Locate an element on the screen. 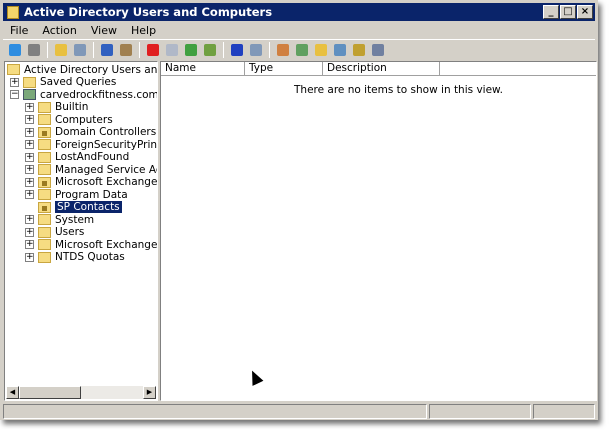 The image size is (609, 430). forward-icon is located at coordinates (34, 49).